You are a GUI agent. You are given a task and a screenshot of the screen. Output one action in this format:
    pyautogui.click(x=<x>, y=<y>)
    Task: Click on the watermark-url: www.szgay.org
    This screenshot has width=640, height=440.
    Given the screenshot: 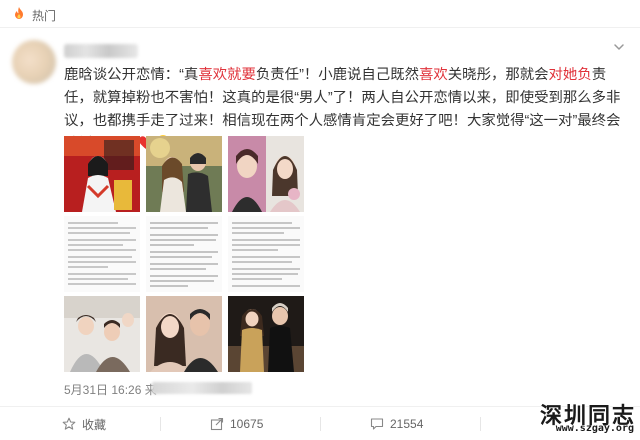 What is the action you would take?
    pyautogui.click(x=594, y=428)
    